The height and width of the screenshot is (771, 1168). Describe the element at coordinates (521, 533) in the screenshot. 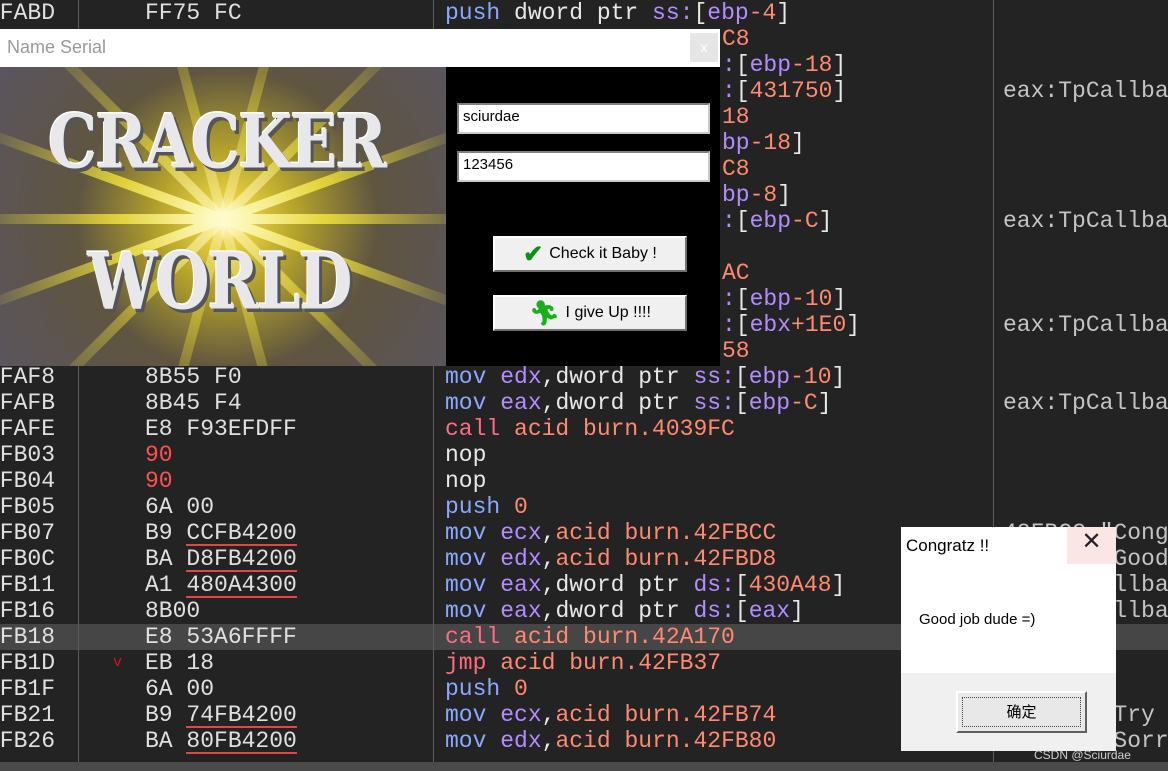

I see `instruction-token: ecx` at that location.